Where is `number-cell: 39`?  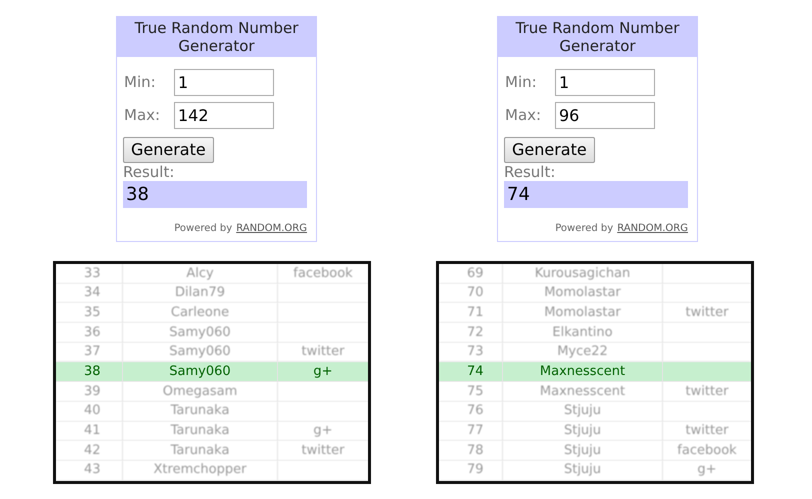 number-cell: 39 is located at coordinates (89, 391).